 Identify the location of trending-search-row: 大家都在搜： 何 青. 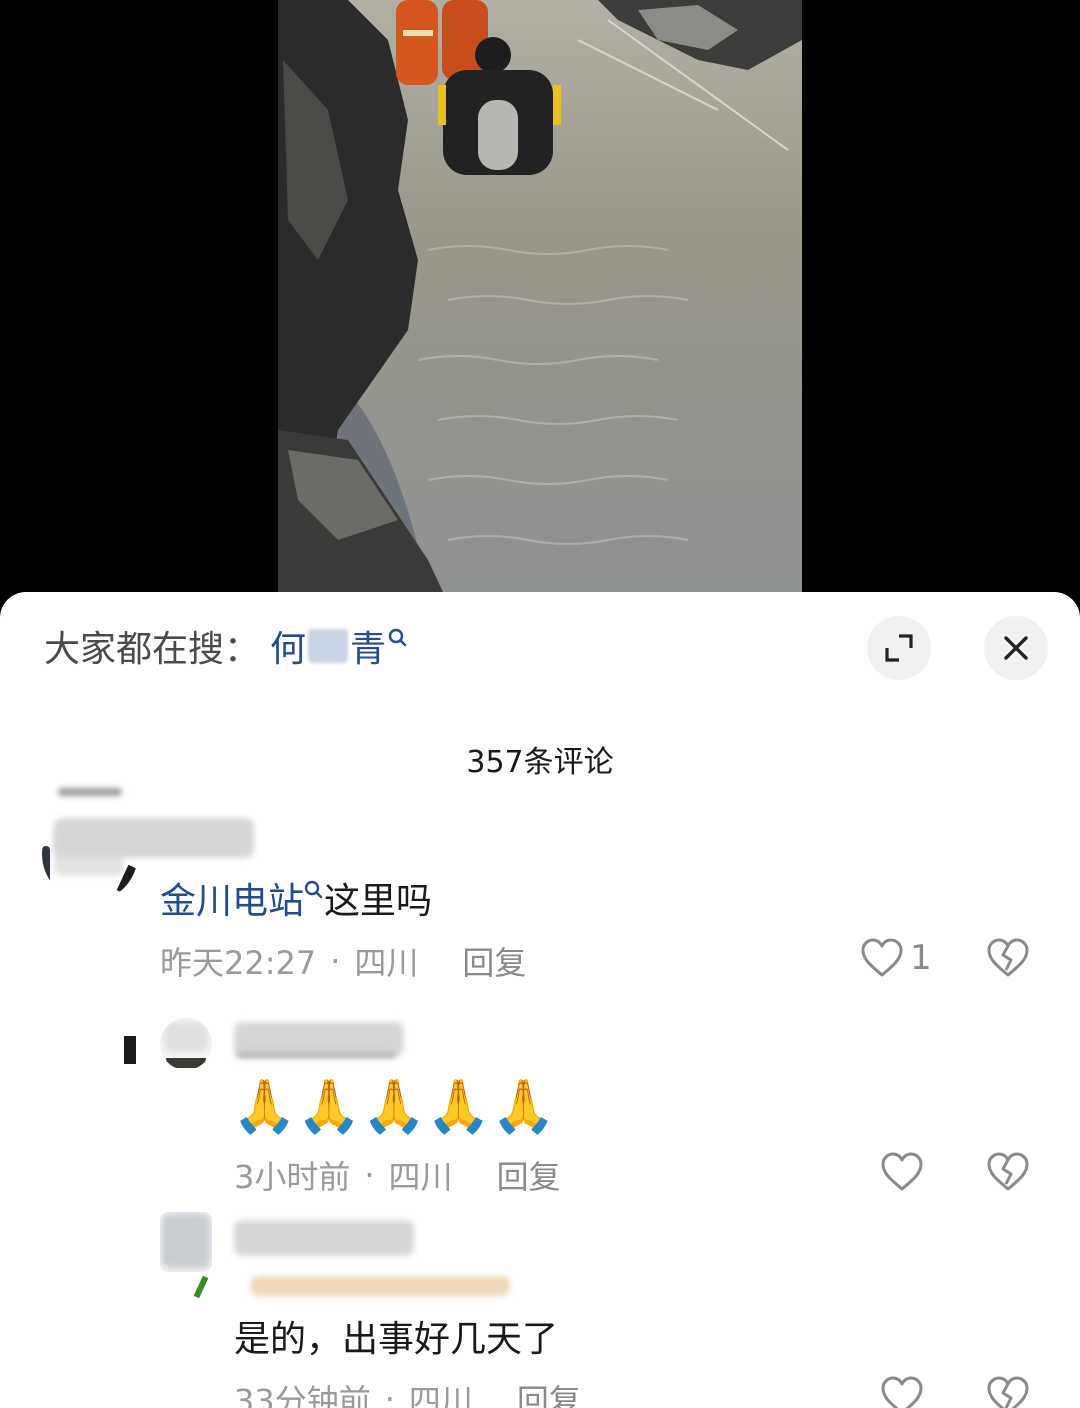
(226, 646).